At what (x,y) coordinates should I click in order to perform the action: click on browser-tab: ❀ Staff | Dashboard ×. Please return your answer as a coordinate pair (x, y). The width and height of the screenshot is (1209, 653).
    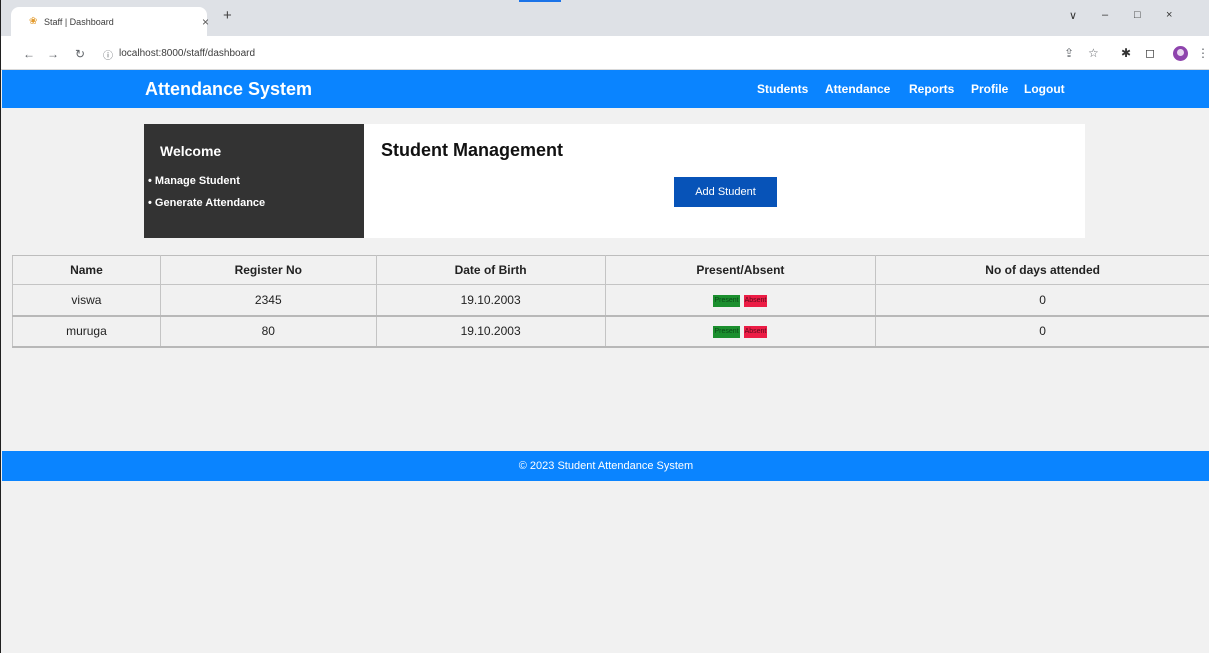
    Looking at the image, I should click on (110, 21).